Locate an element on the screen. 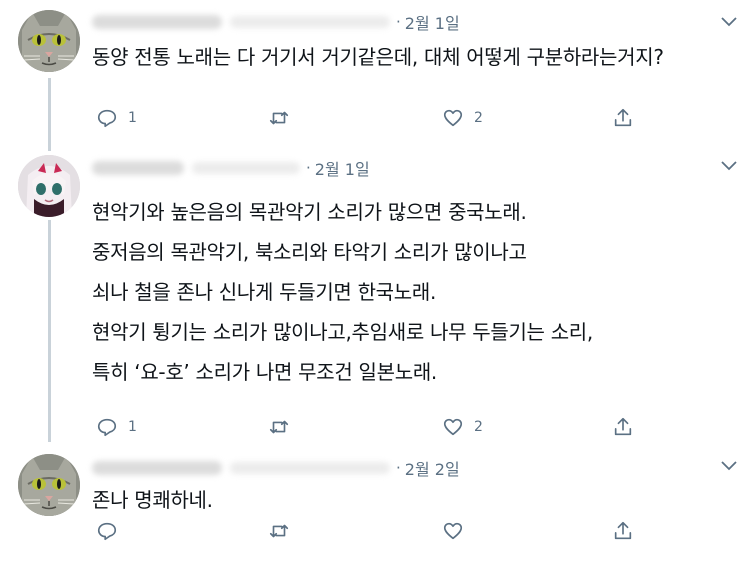  tweet-actions is located at coordinates (372, 531).